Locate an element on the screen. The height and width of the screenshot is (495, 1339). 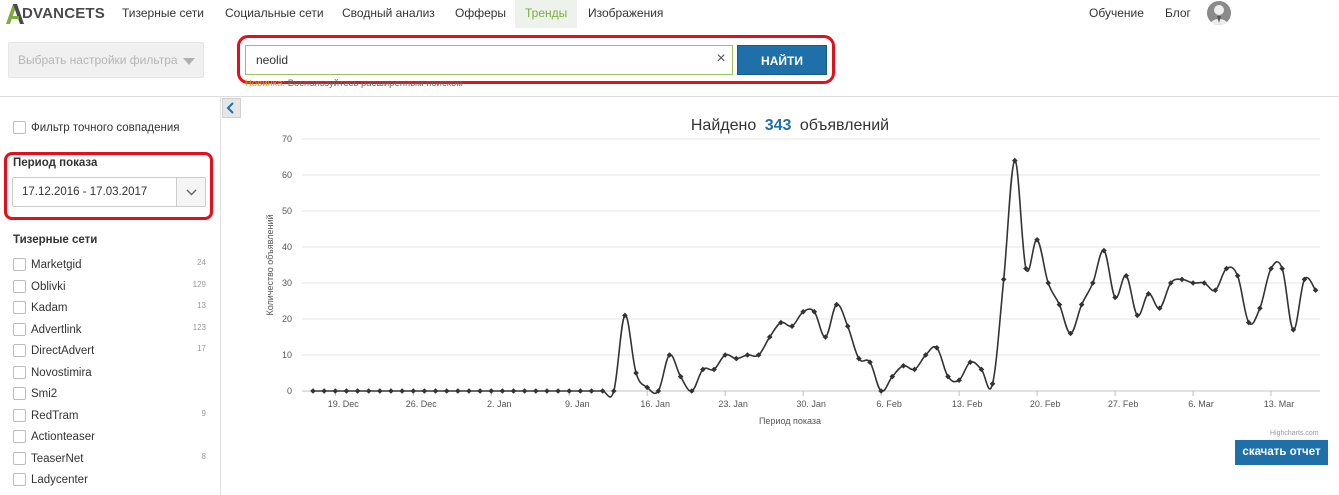
y-tick-label: 40 is located at coordinates (287, 247).